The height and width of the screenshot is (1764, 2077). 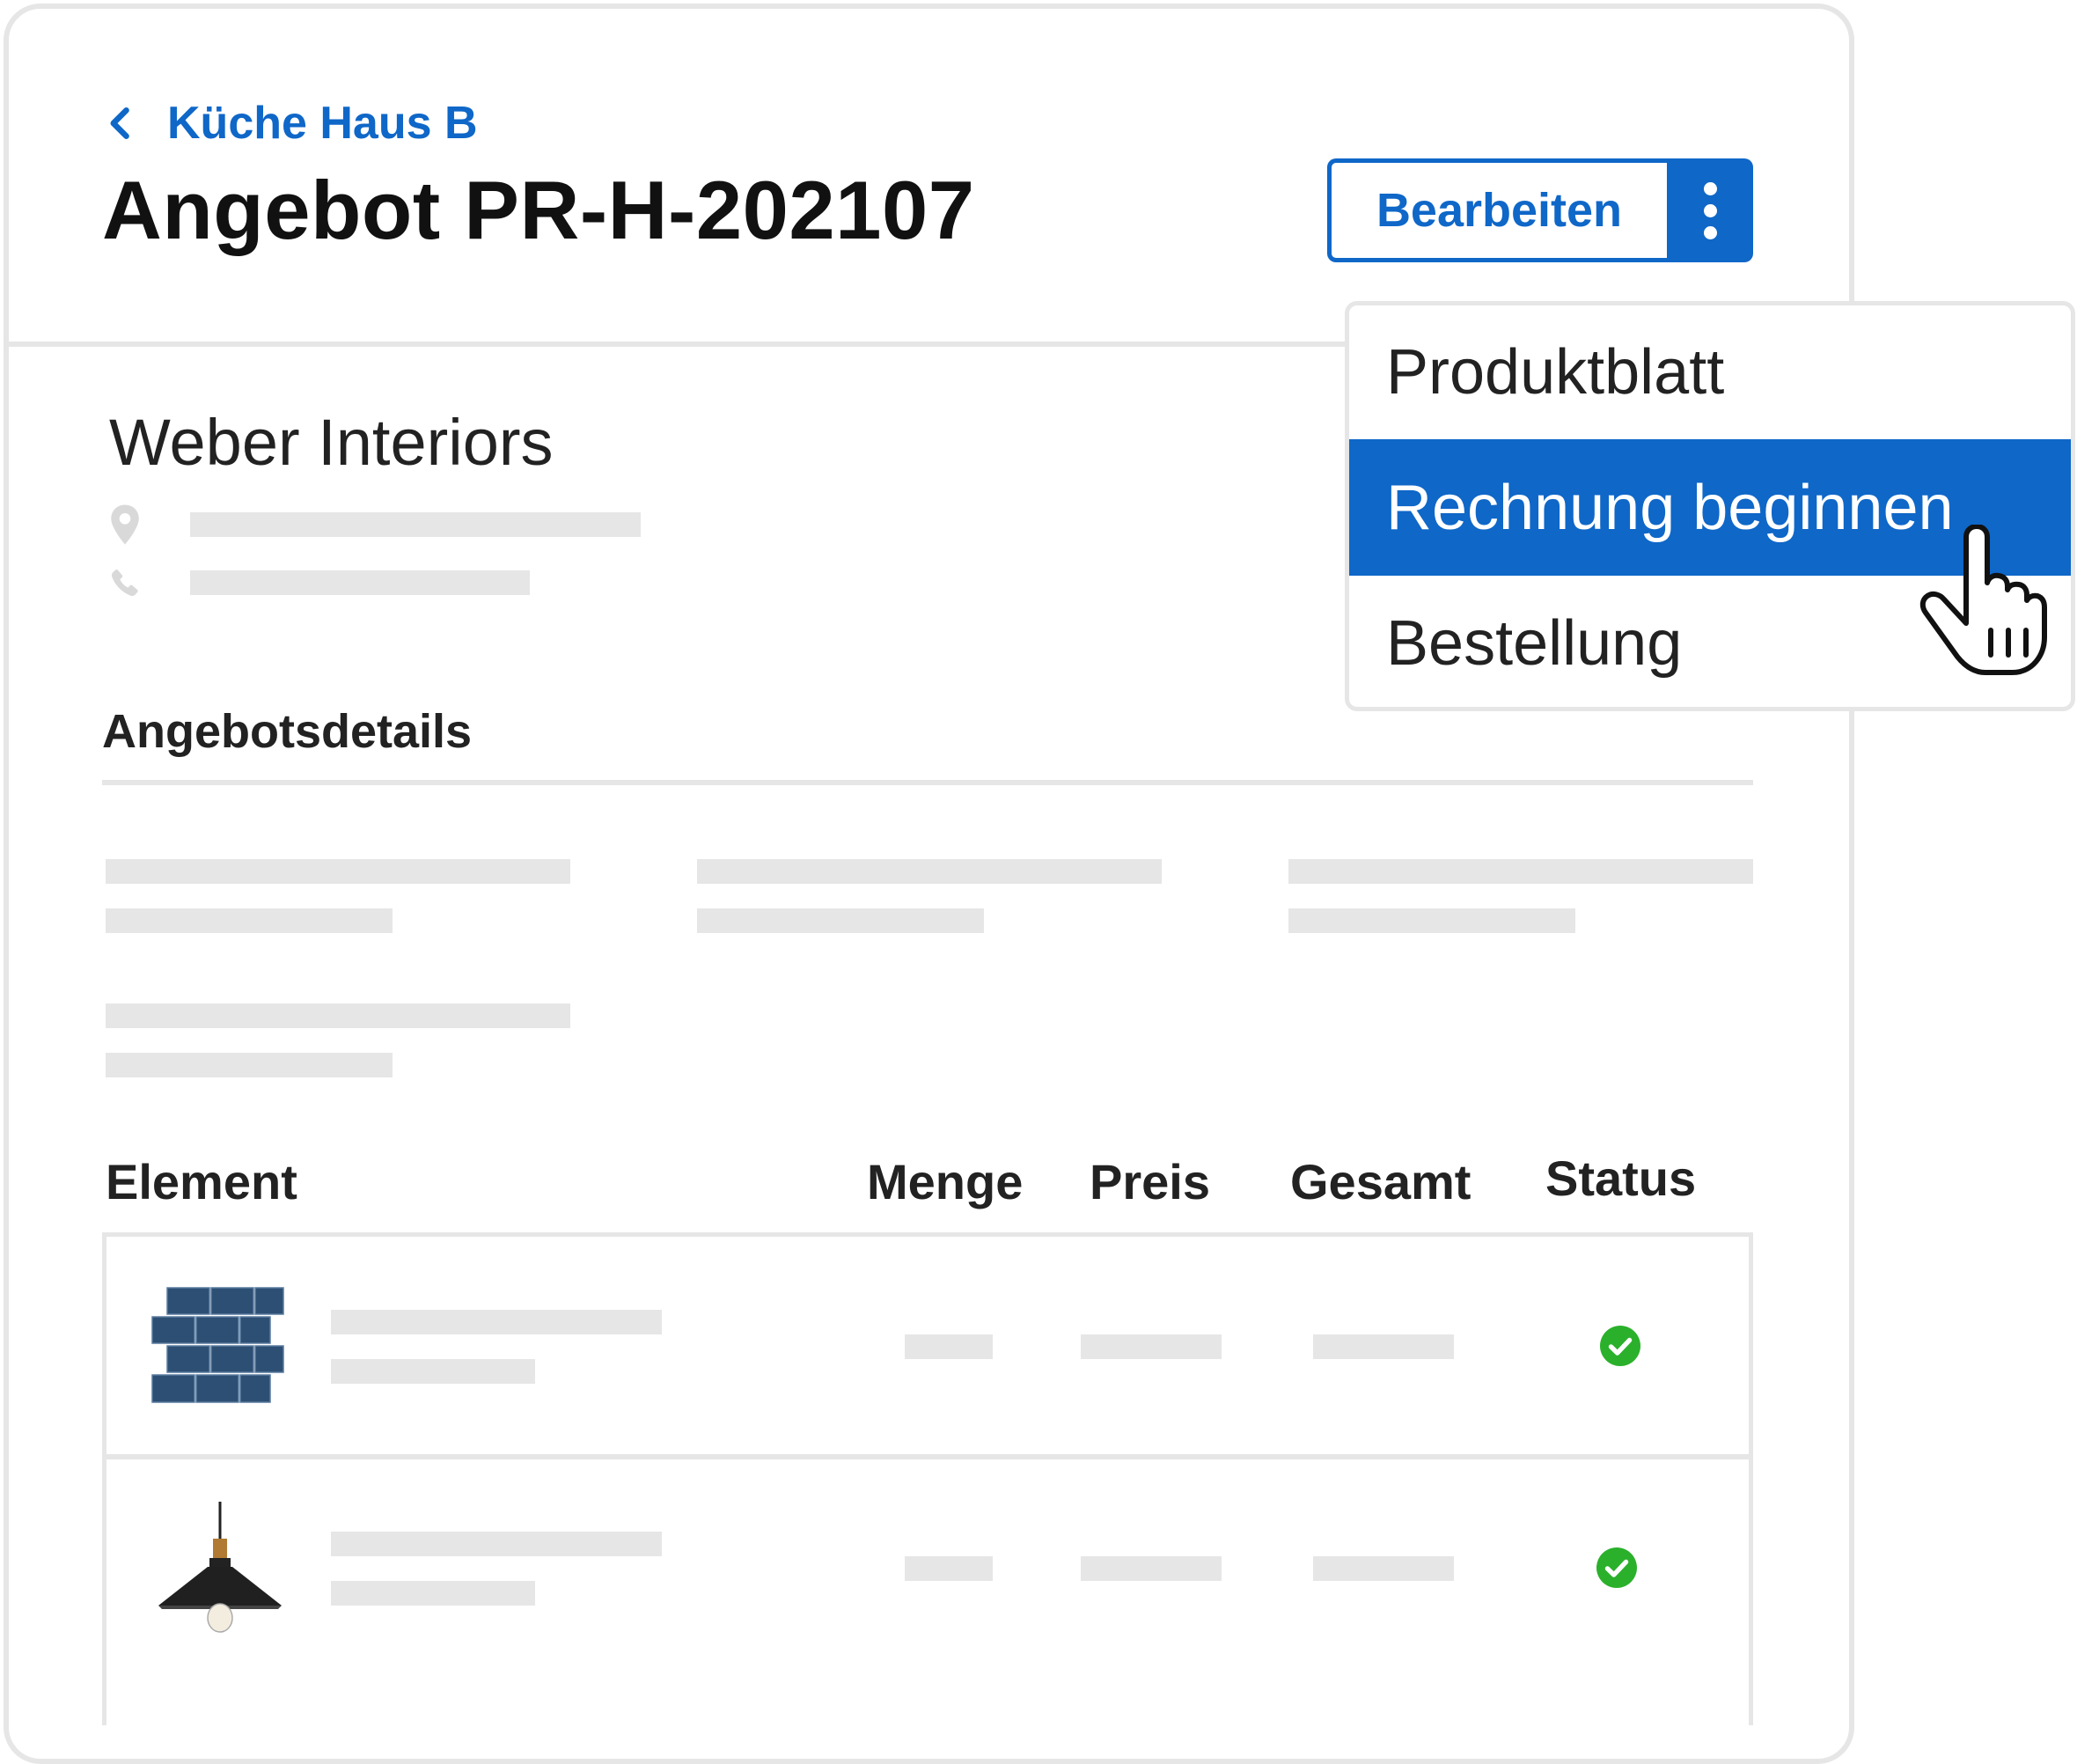 I want to click on phone-placeholder, so click(x=360, y=582).